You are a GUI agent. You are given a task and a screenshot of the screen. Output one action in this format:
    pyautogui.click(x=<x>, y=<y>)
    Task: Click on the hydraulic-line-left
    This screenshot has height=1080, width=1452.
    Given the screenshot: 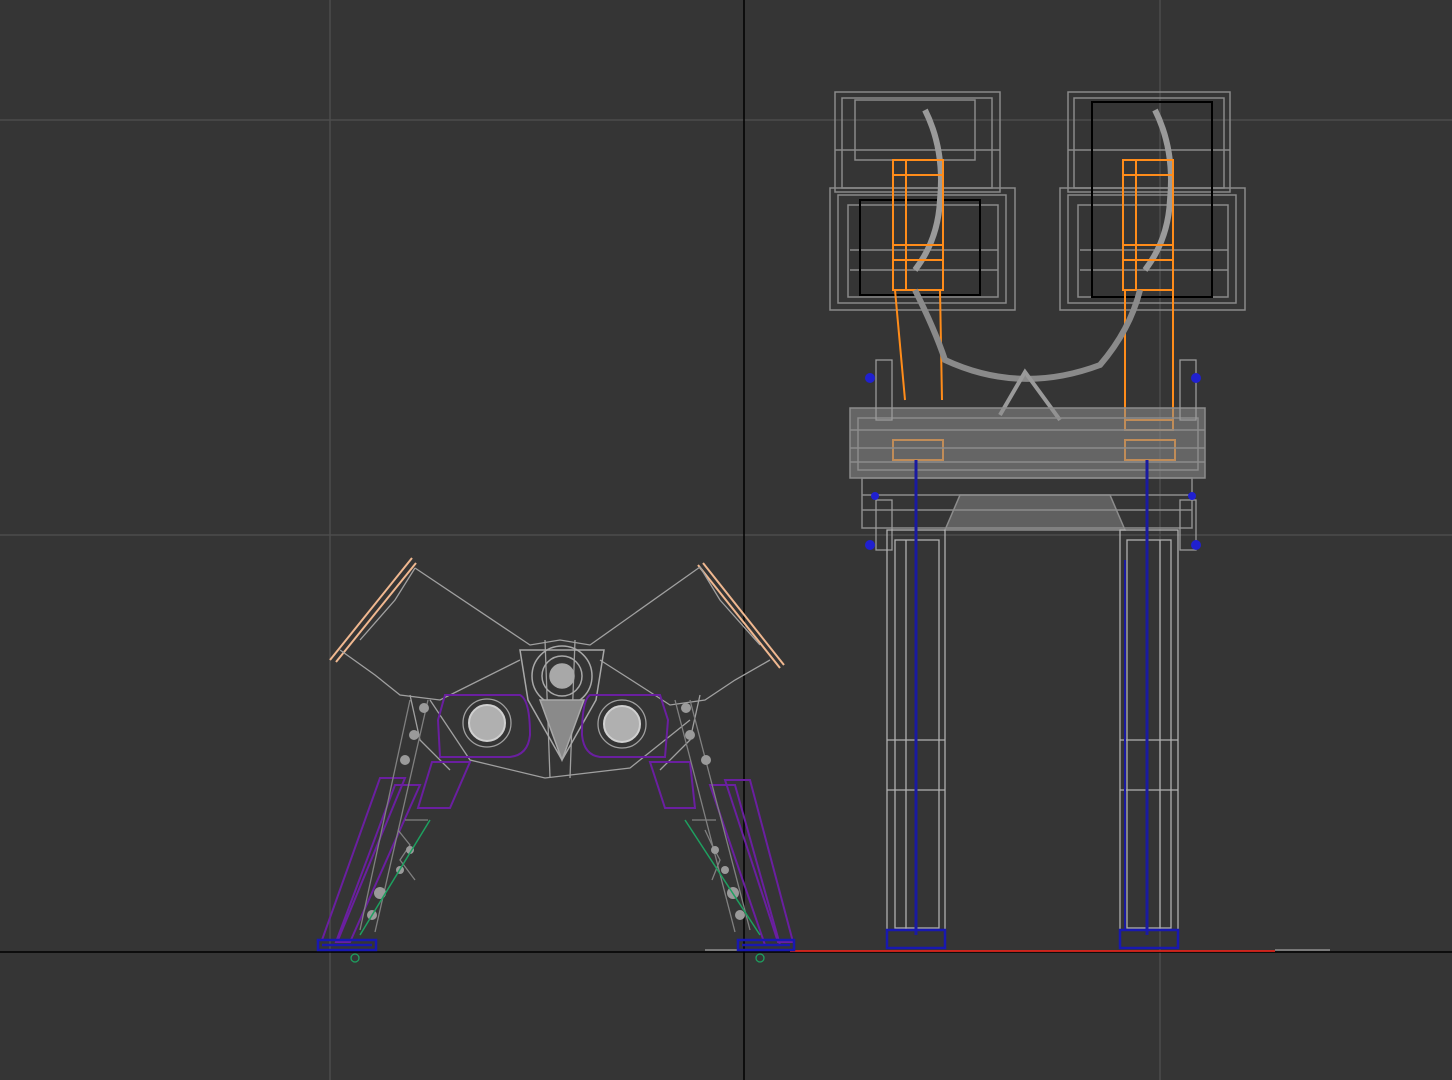 What is the action you would take?
    pyautogui.click(x=395, y=877)
    